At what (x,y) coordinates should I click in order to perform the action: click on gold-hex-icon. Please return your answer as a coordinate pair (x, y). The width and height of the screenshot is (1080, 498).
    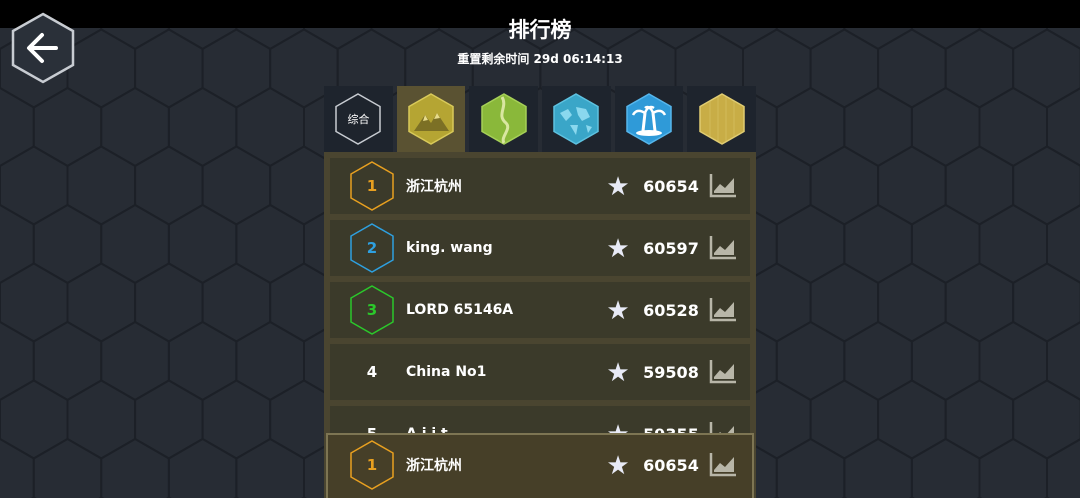
    Looking at the image, I should click on (721, 119).